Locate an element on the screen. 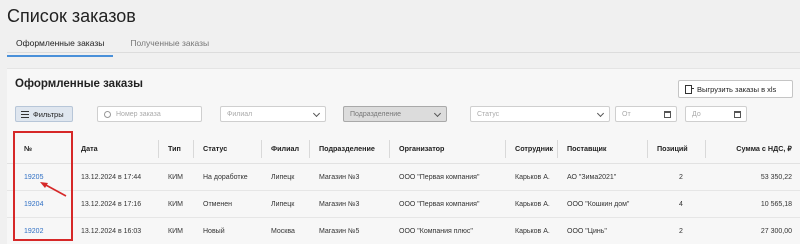  order-number-link: 19205 is located at coordinates (33, 177).